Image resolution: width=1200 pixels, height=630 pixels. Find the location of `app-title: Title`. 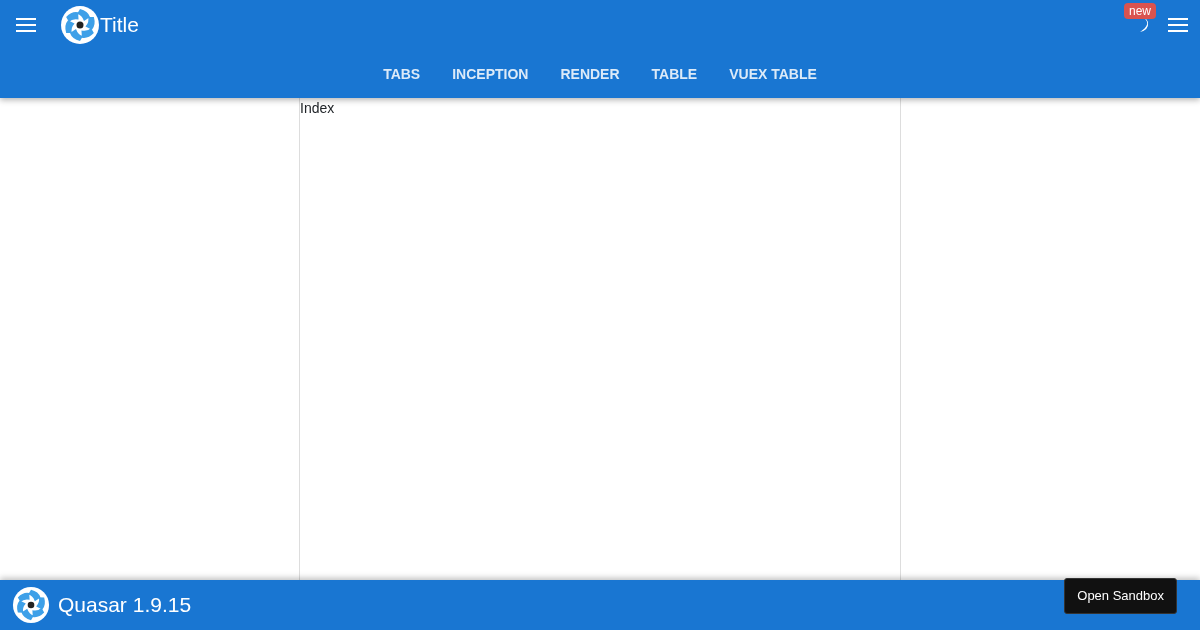

app-title: Title is located at coordinates (119, 25).